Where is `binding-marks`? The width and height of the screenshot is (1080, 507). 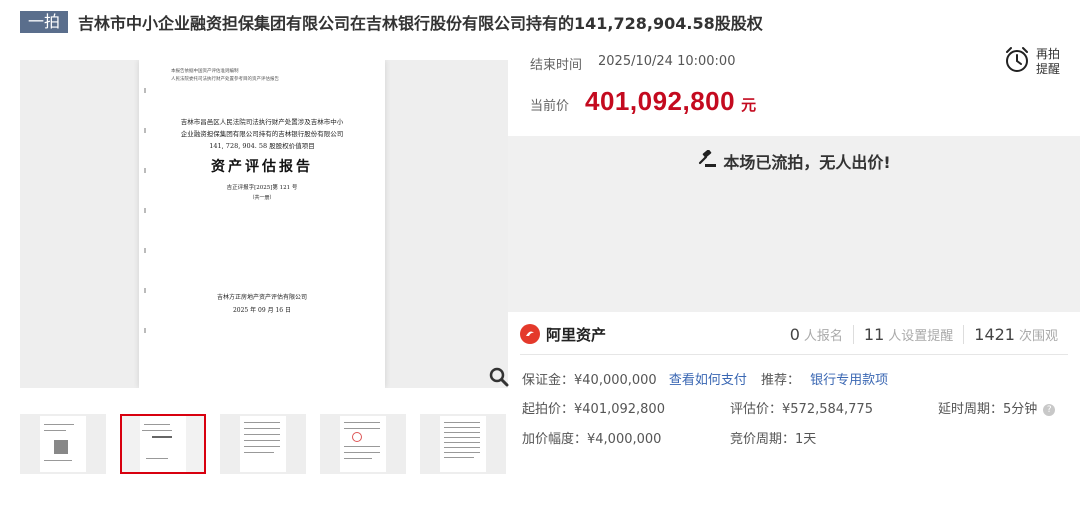 binding-marks is located at coordinates (145, 228).